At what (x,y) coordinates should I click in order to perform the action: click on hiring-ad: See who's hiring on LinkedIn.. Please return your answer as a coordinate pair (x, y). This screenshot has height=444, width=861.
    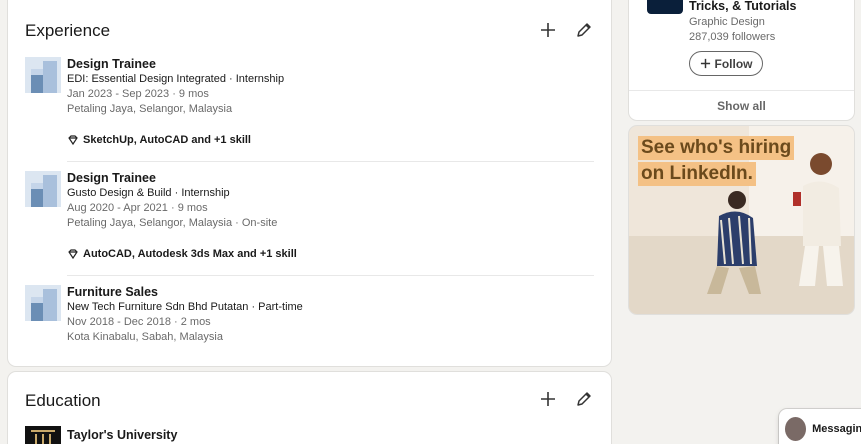
    Looking at the image, I should click on (741, 220).